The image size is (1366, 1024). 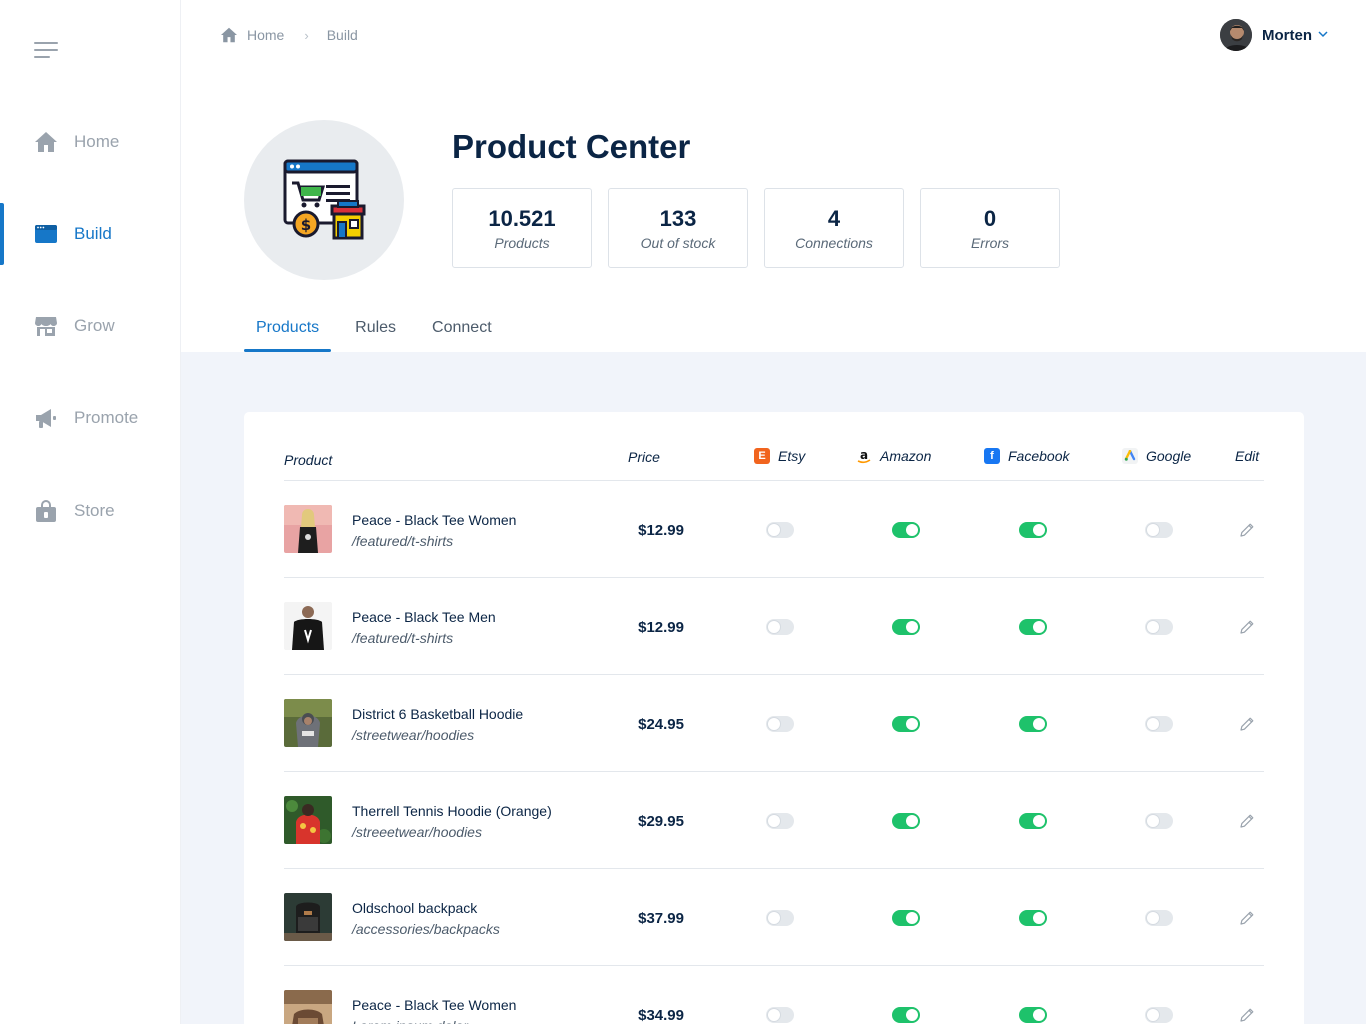 I want to click on browser-window-icon, so click(x=46, y=234).